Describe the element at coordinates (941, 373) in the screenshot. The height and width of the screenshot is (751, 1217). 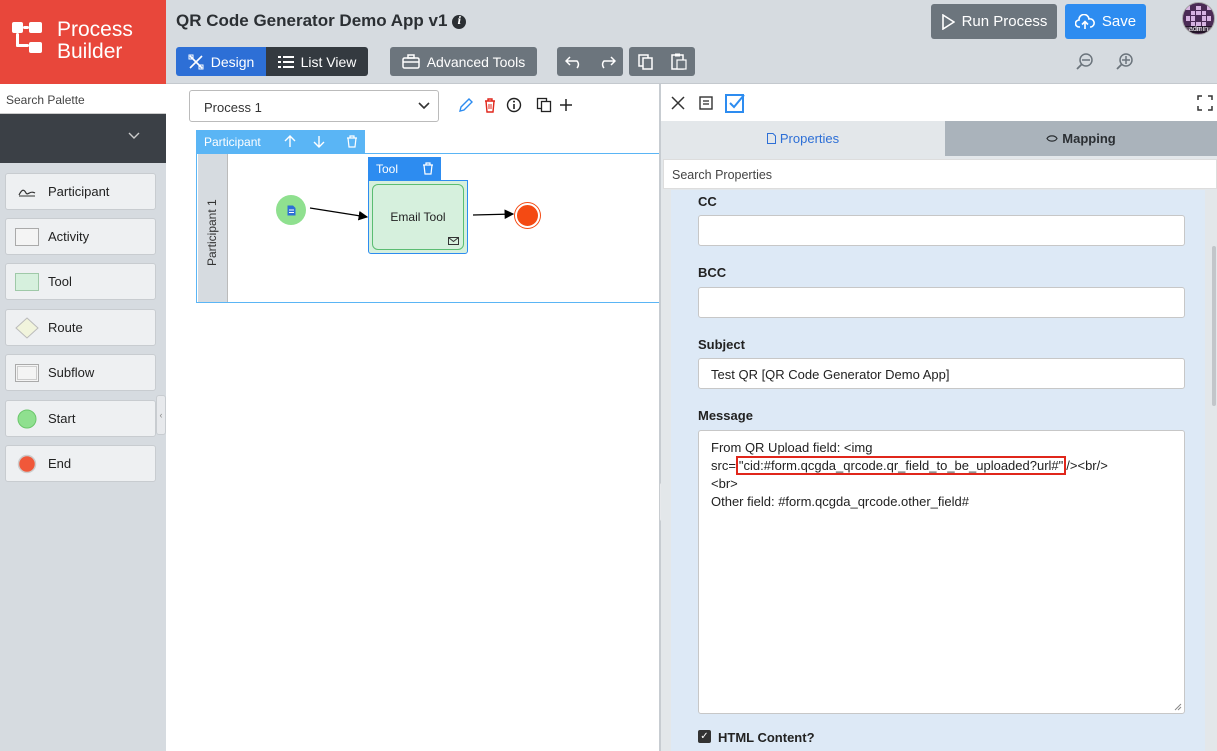
I see `subject-field: Test QR [QR Code Generator Demo App]` at that location.